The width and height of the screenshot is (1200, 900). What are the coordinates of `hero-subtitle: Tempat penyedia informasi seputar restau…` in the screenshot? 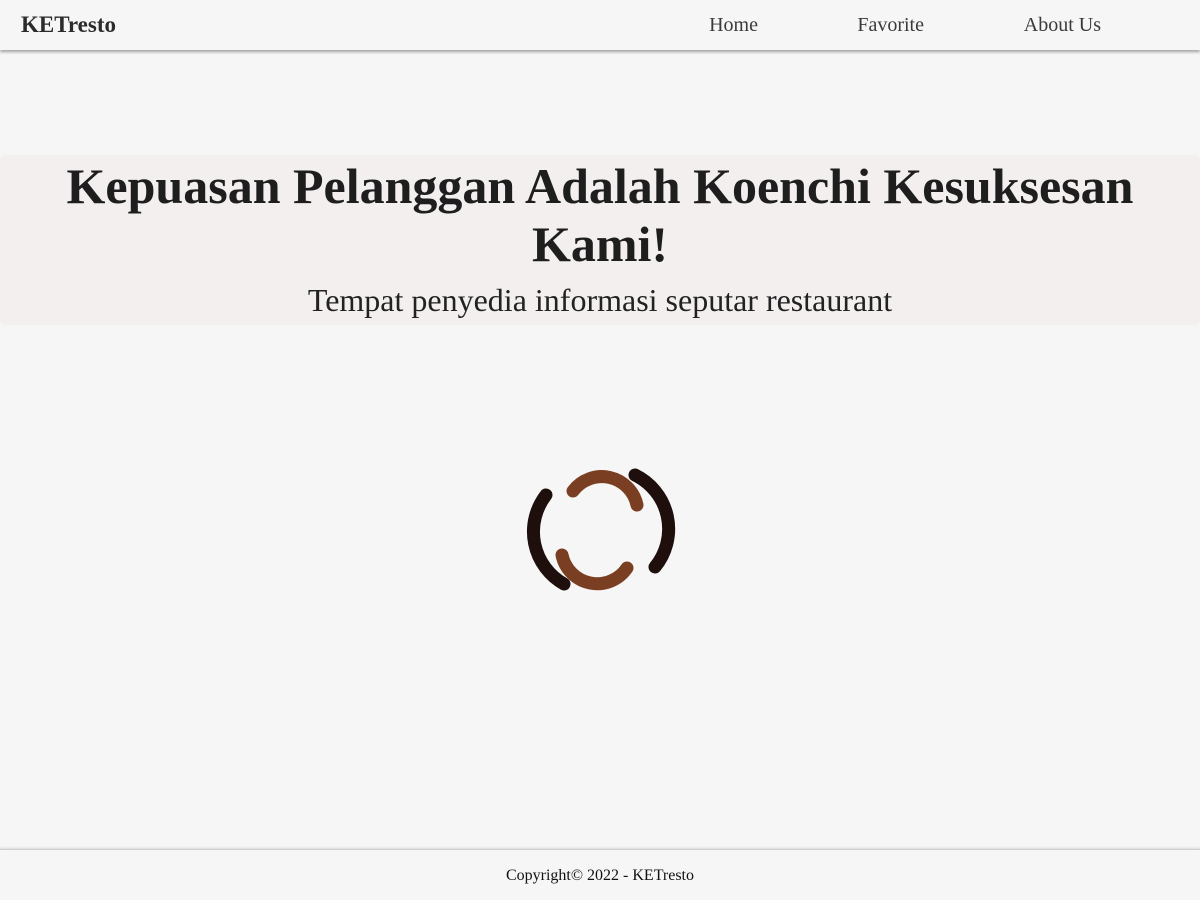 It's located at (600, 300).